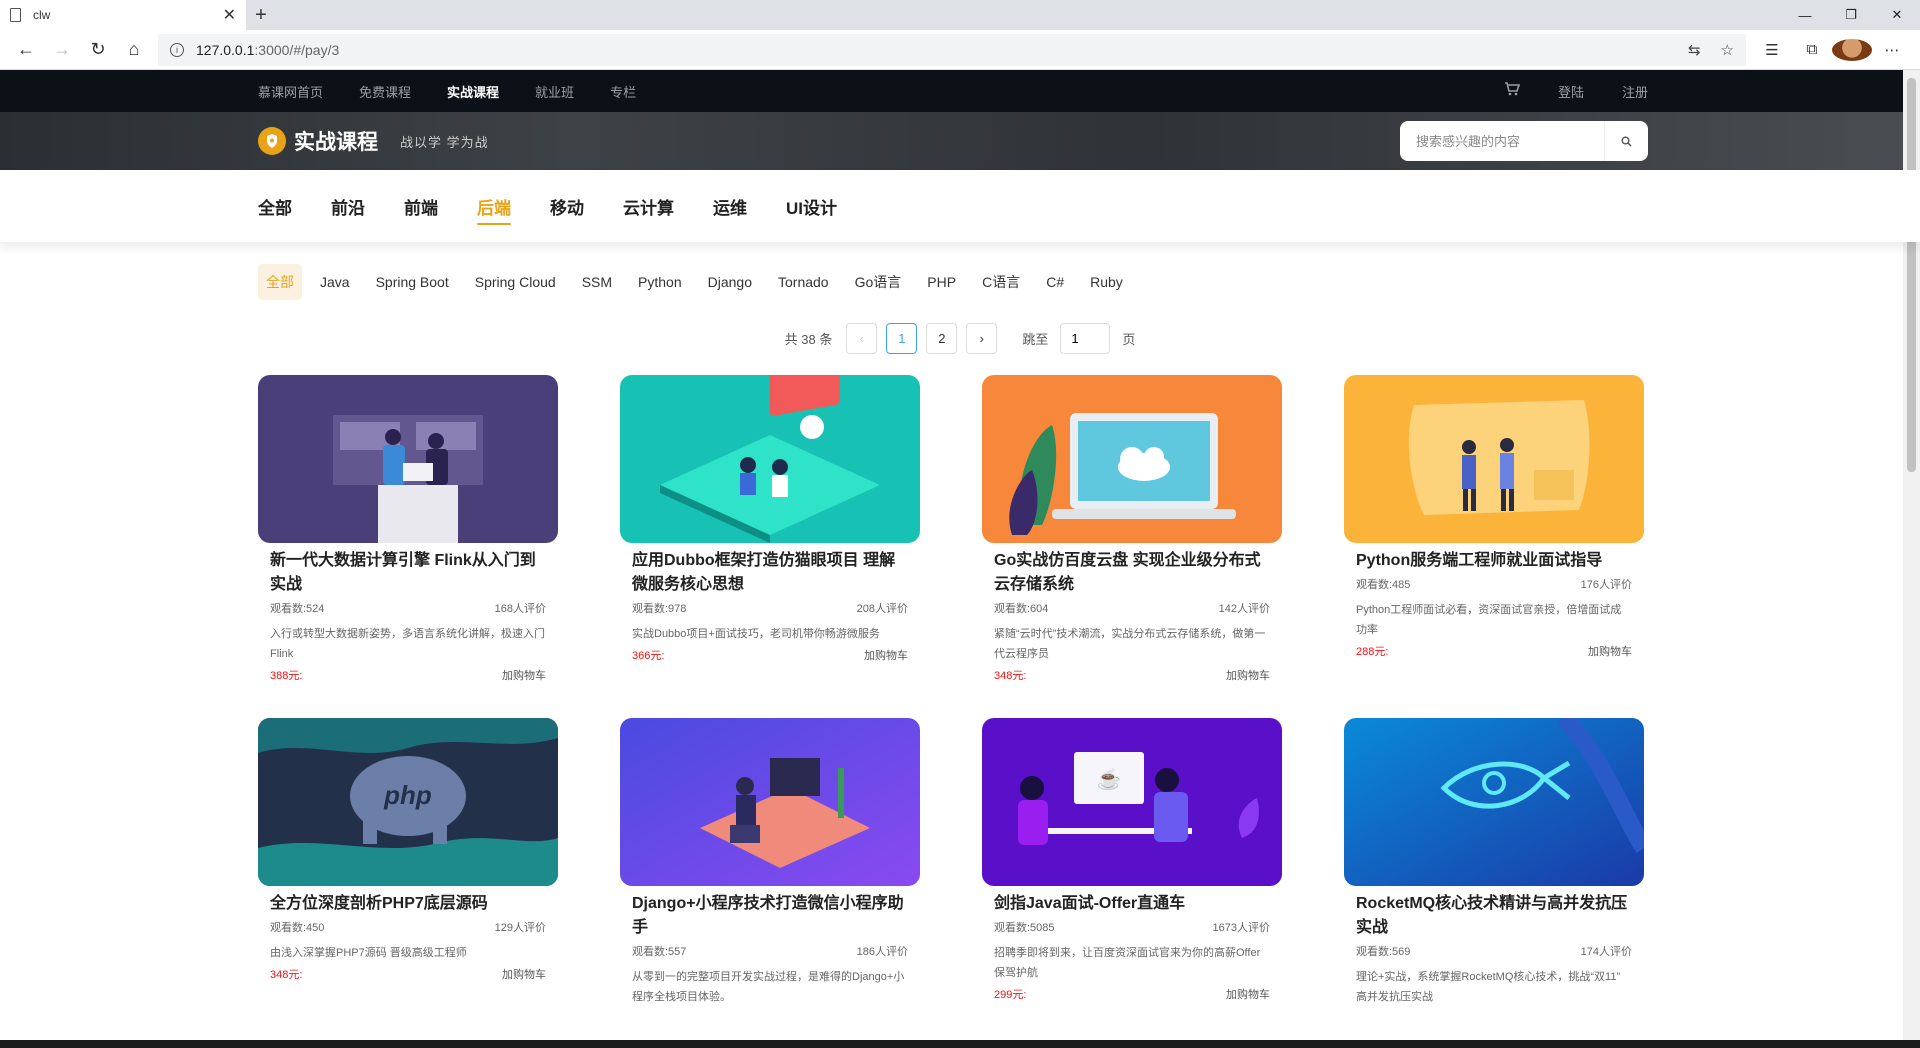 The height and width of the screenshot is (1048, 1920). What do you see at coordinates (1892, 50) in the screenshot?
I see `more-menu-icon: ⋯` at bounding box center [1892, 50].